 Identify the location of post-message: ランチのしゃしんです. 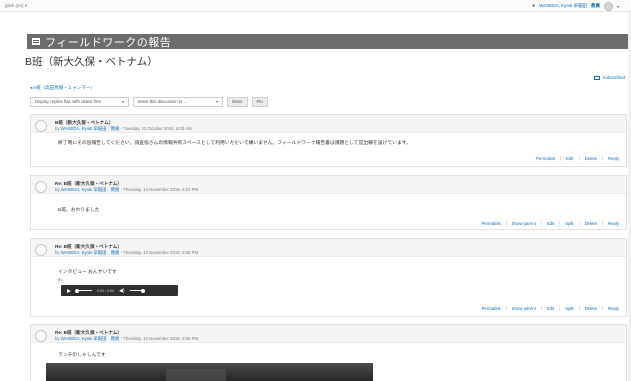
(82, 355).